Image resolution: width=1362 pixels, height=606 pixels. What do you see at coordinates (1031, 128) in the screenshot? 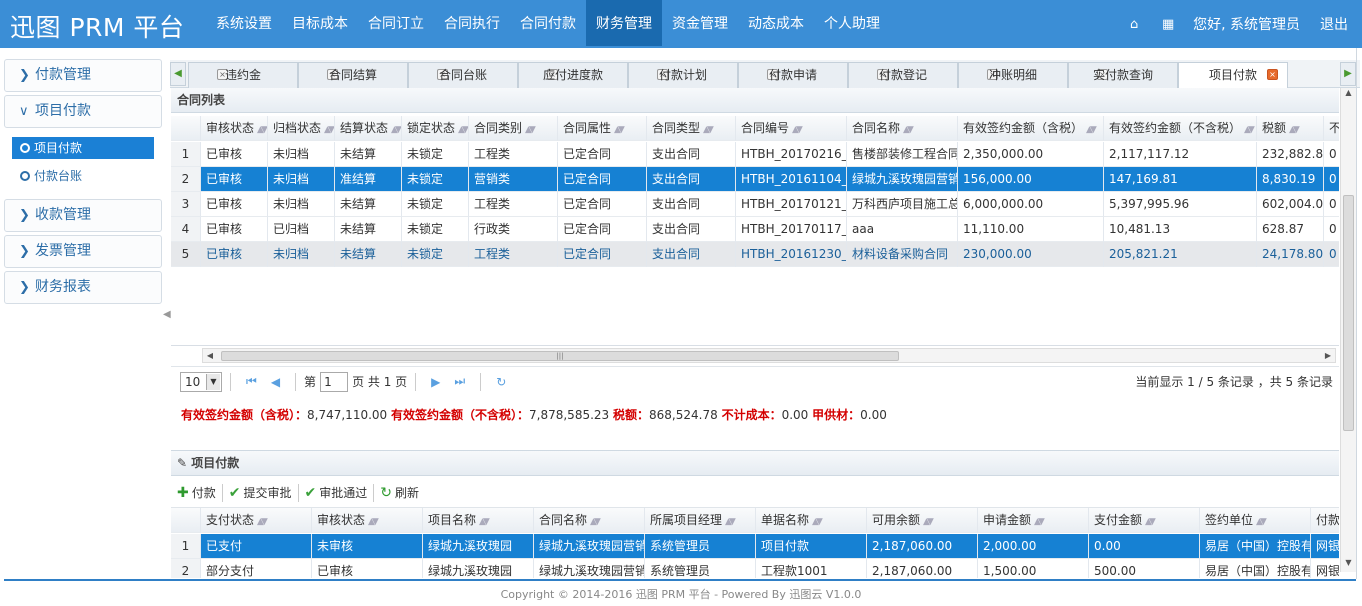
I see `column-header: 有效签约金额（含税） ▲▼` at bounding box center [1031, 128].